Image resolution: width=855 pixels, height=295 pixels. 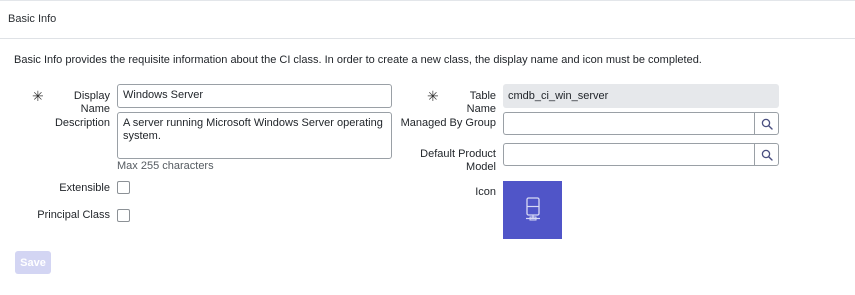 I want to click on managed-by-group-lookup, so click(x=641, y=123).